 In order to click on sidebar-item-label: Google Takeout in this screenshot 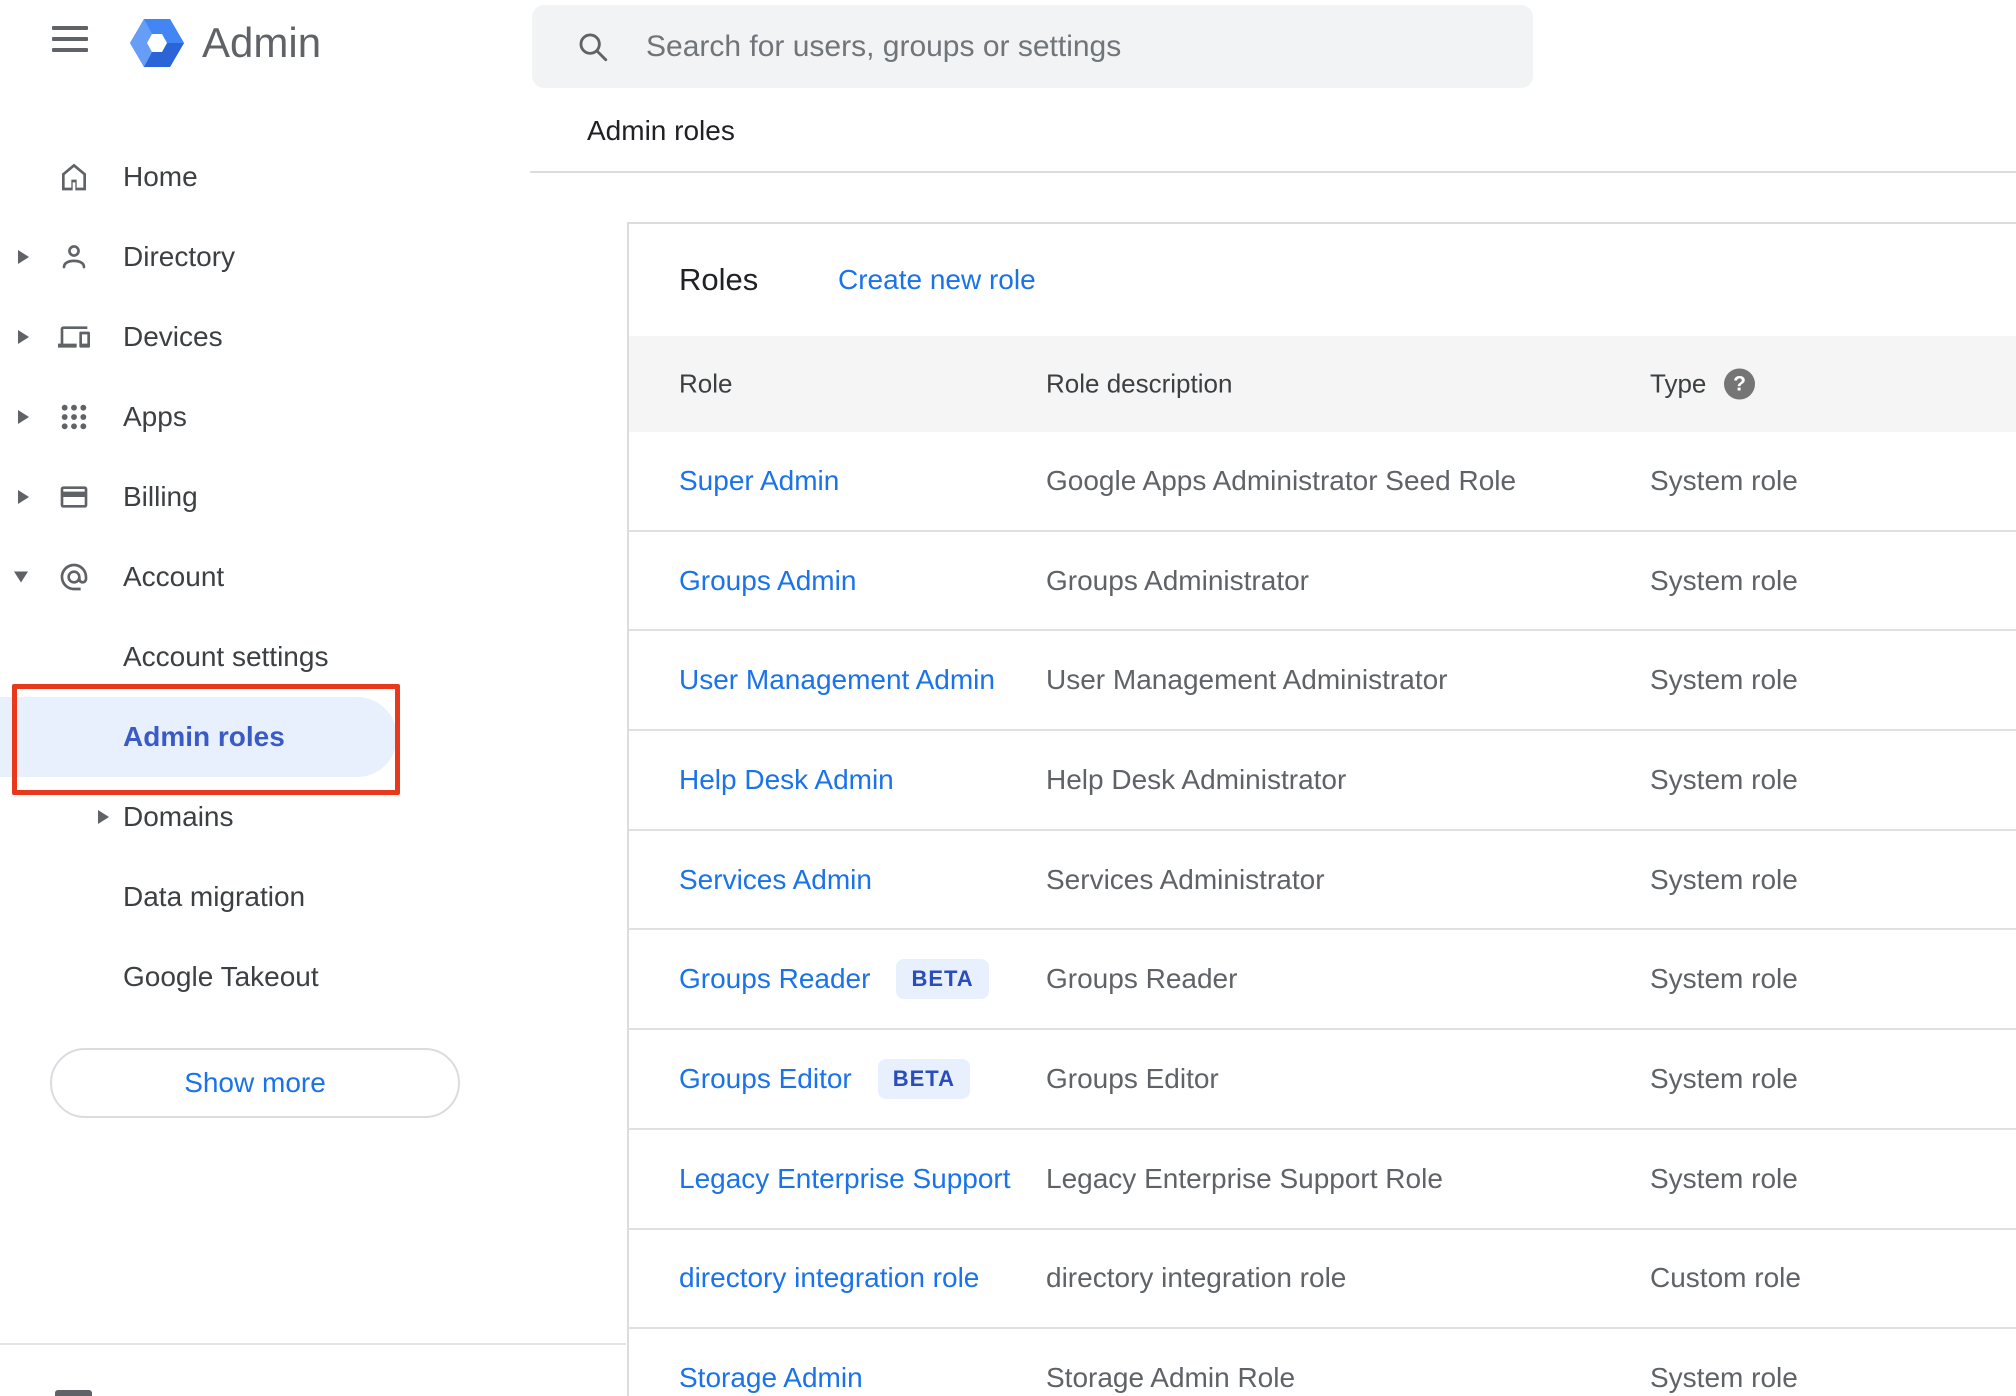, I will do `click(221, 976)`.